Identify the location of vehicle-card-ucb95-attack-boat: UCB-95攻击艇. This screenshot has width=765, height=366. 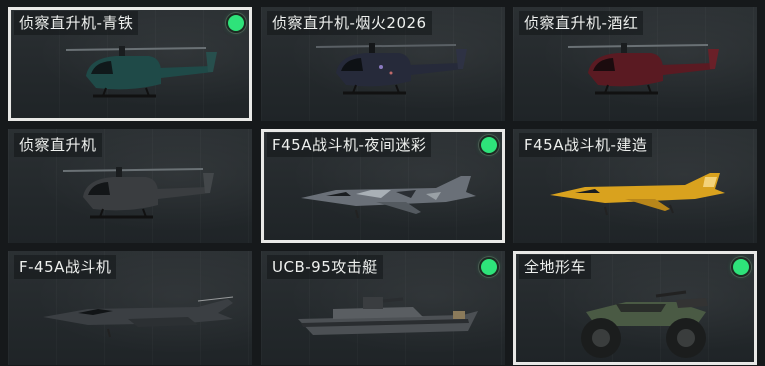
(383, 308).